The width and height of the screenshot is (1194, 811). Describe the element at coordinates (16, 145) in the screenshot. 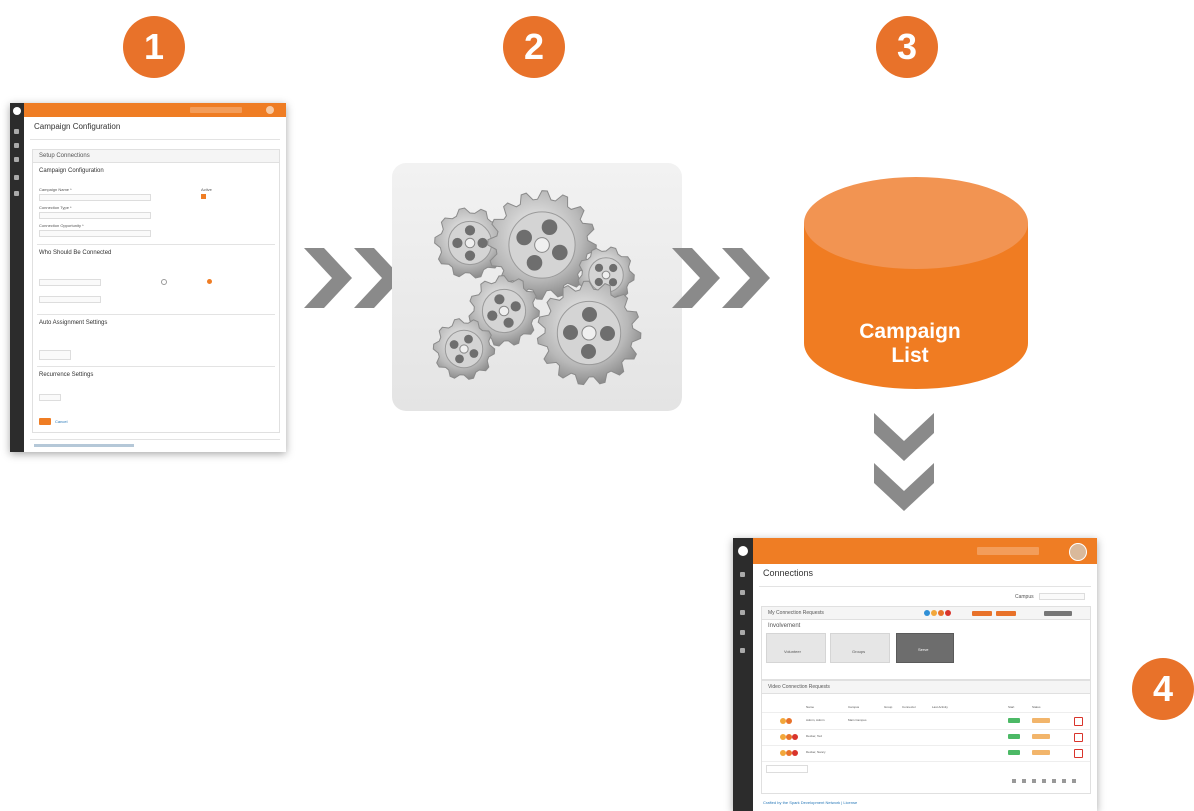

I see `person-icon` at that location.